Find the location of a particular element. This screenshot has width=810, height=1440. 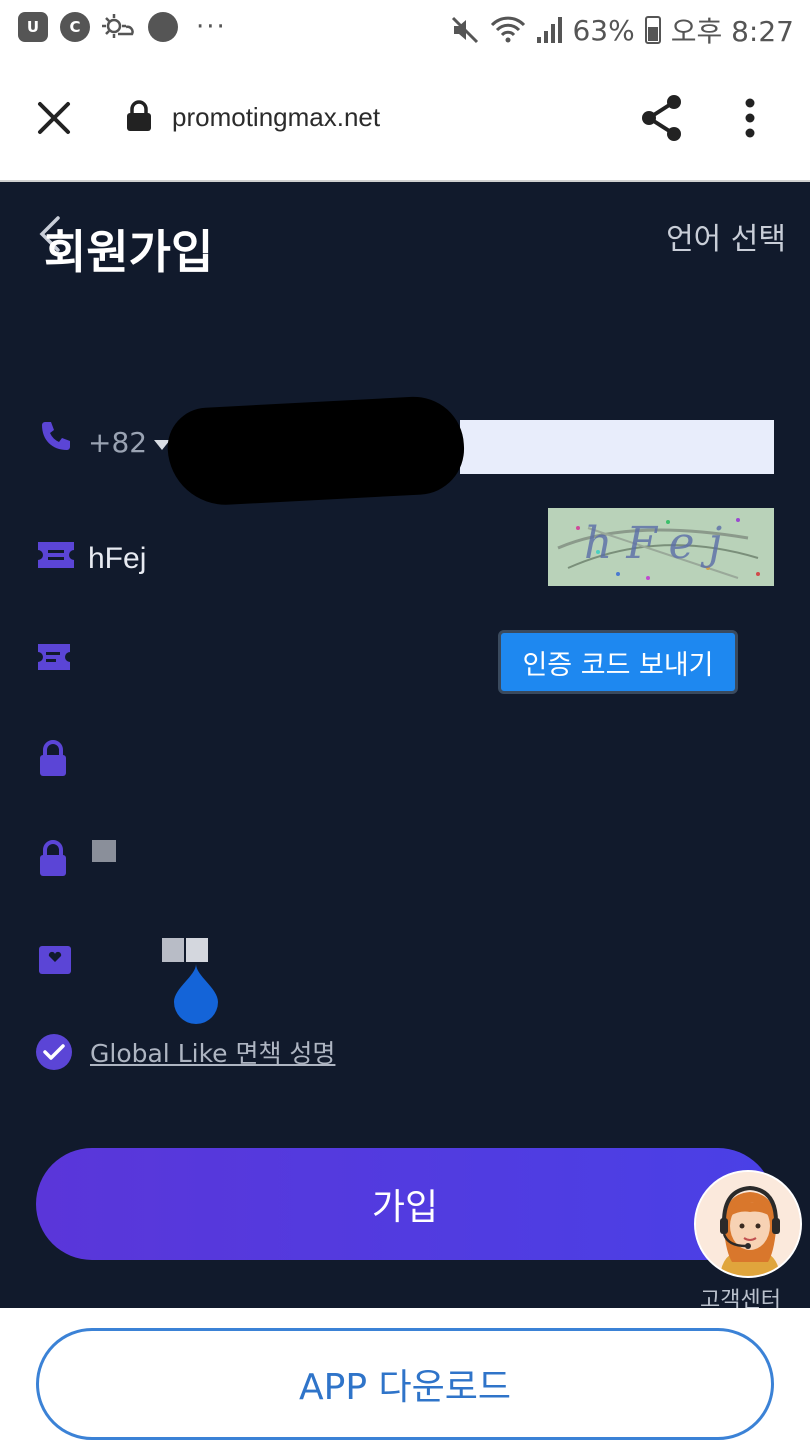

app-download-button: APP 다운로드 is located at coordinates (405, 1384).